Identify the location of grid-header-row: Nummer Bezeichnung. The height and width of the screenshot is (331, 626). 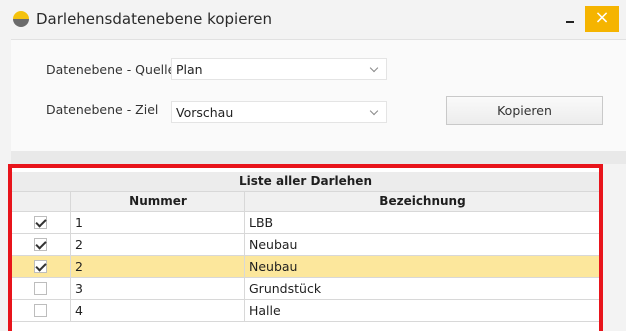
(305, 202).